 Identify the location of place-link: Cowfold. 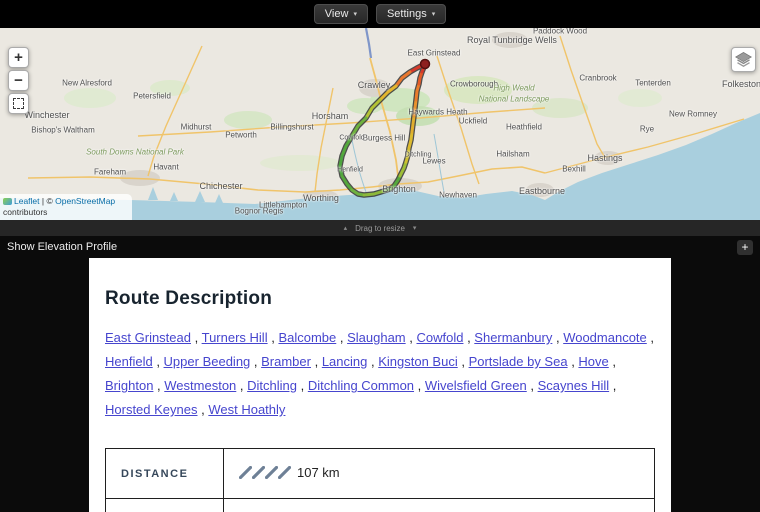
(439, 337).